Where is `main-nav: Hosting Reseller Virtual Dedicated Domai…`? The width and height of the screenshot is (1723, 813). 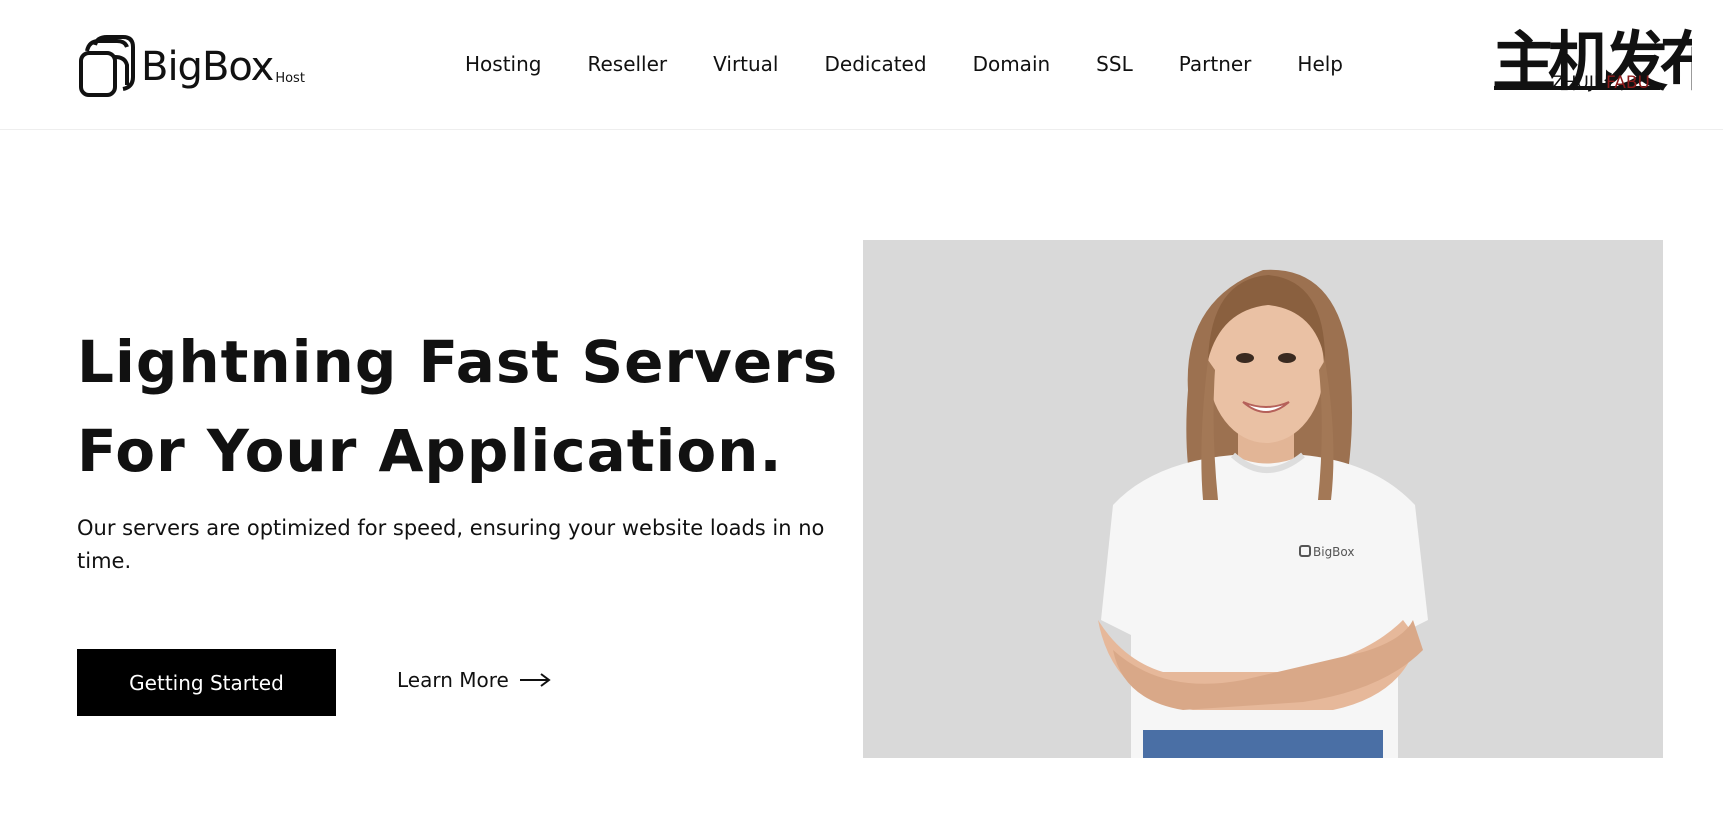
main-nav: Hosting Reseller Virtual Dedicated Domai… is located at coordinates (904, 64).